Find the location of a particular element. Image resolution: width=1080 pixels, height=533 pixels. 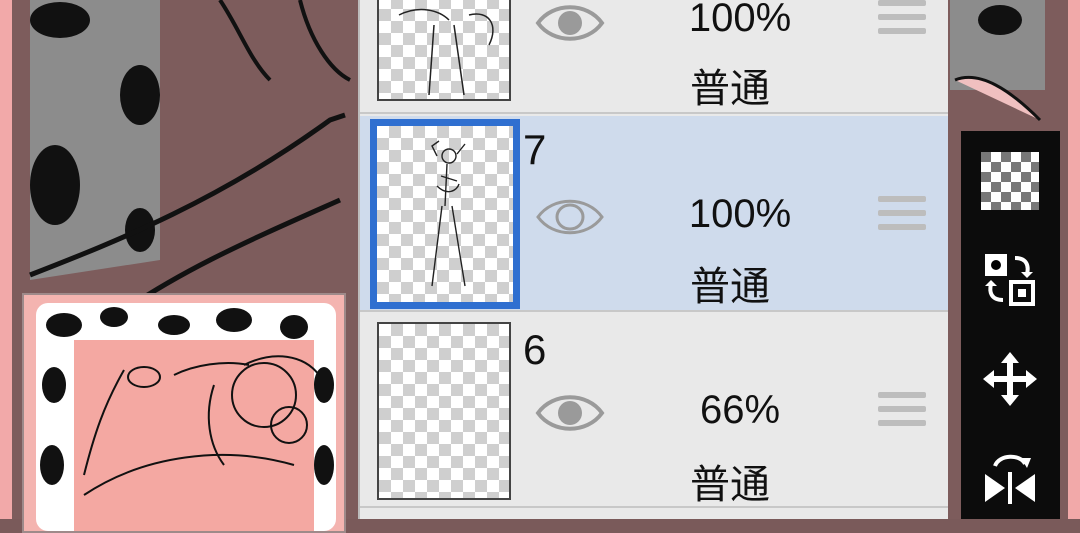

layer-number: 6 is located at coordinates (535, 349).